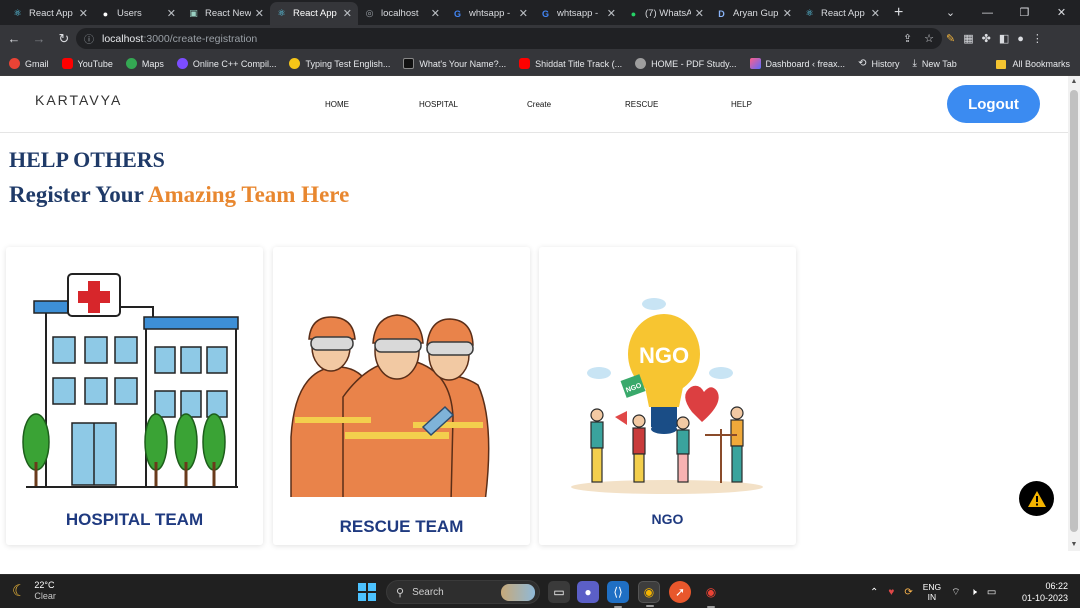  Describe the element at coordinates (402, 13) in the screenshot. I see `browser-tab: ◎ localhost ✕` at that location.